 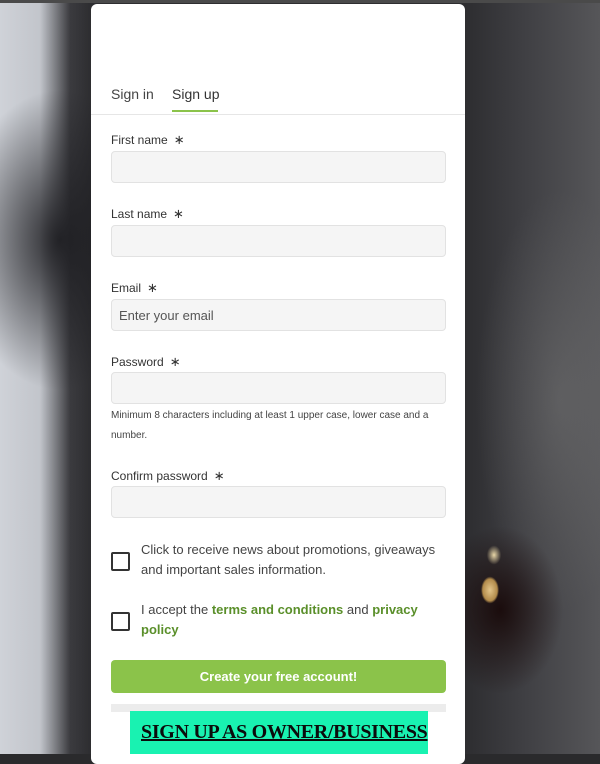 I want to click on password-field, so click(x=278, y=388).